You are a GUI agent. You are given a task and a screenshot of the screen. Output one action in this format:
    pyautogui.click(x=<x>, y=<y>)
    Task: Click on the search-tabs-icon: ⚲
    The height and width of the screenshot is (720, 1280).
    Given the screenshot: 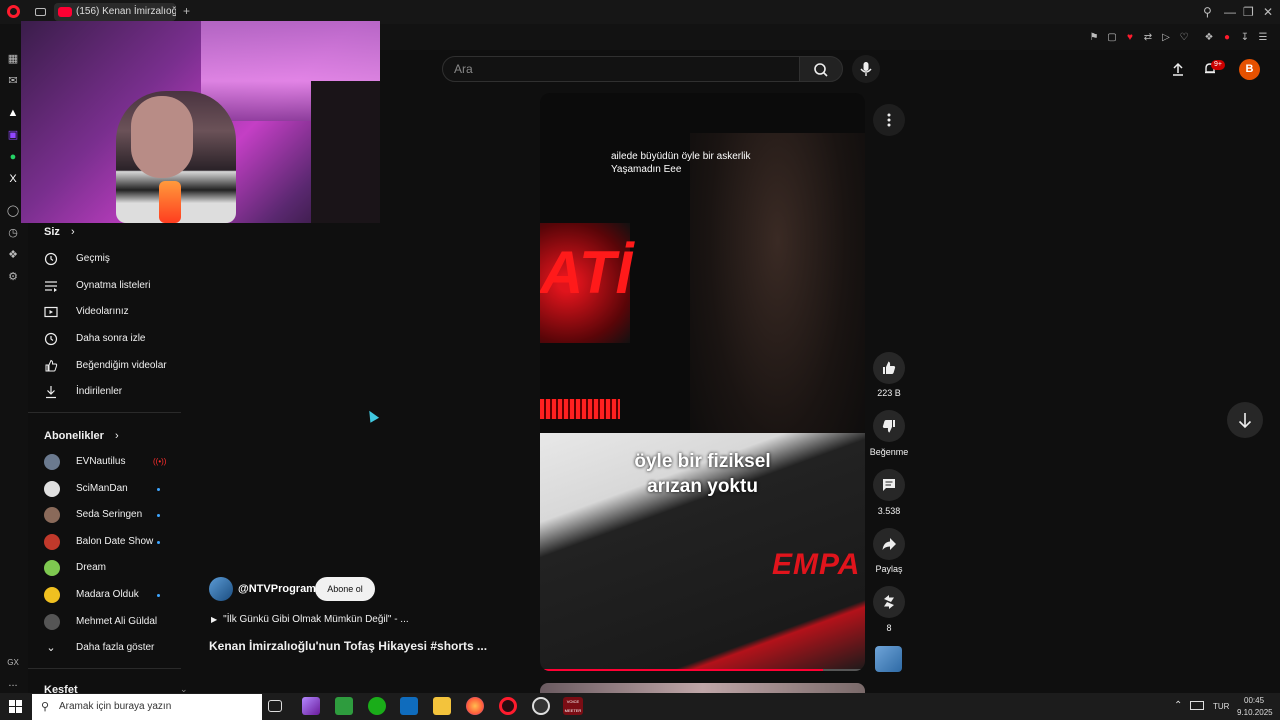 What is the action you would take?
    pyautogui.click(x=1207, y=12)
    